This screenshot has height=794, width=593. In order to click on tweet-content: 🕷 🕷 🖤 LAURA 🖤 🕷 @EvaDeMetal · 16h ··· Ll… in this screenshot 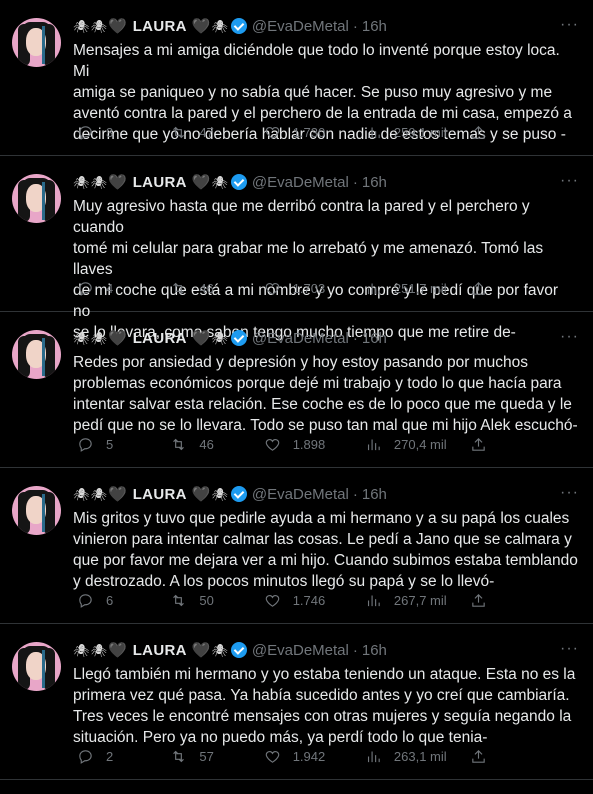, I will do `click(326, 694)`.